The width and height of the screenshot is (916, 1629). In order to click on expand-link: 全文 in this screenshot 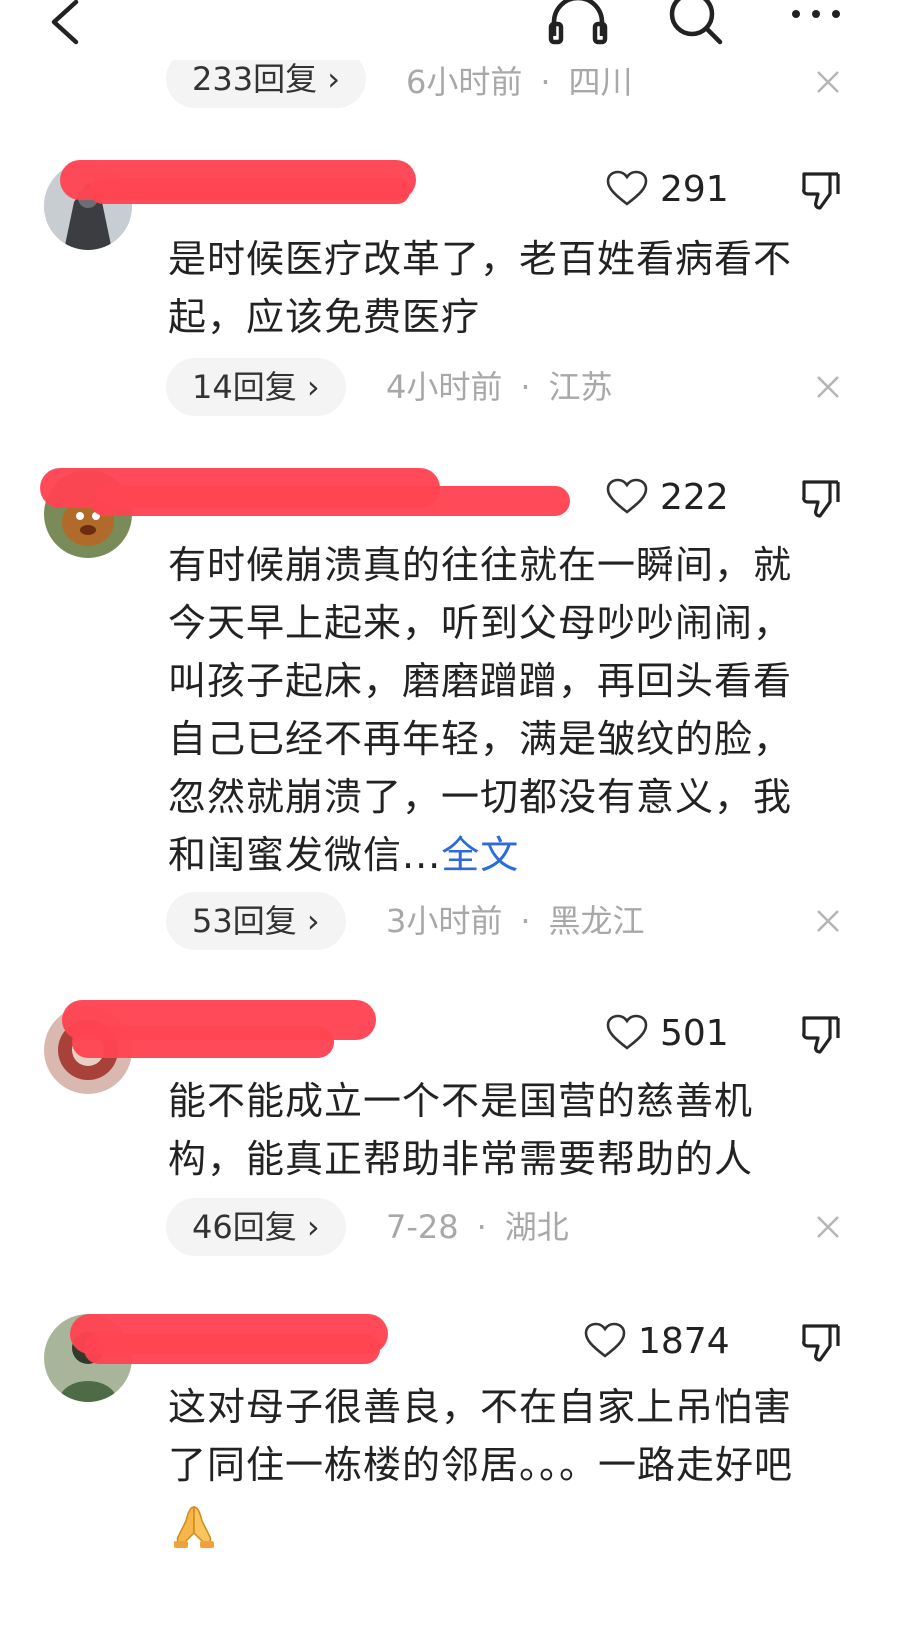, I will do `click(480, 855)`.